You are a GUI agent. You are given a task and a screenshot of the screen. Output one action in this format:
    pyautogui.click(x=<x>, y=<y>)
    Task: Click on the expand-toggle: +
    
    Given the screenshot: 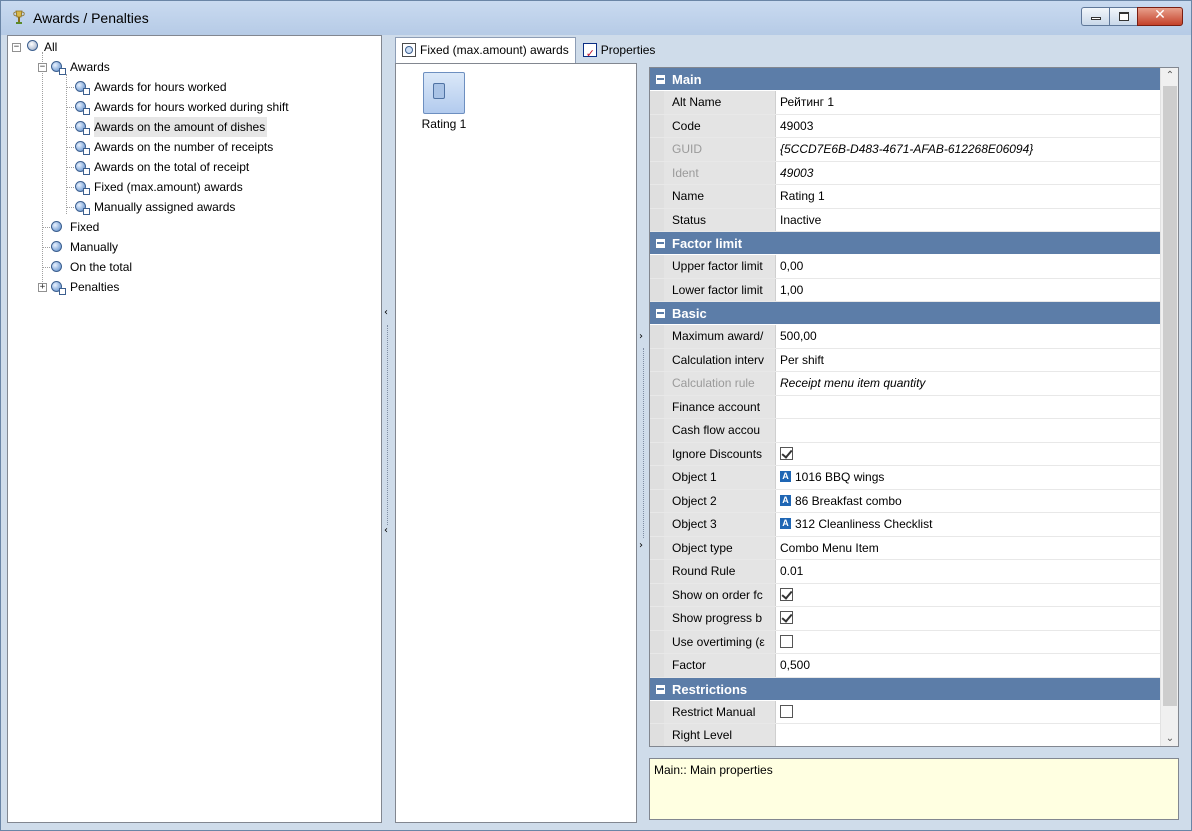 What is the action you would take?
    pyautogui.click(x=42, y=287)
    